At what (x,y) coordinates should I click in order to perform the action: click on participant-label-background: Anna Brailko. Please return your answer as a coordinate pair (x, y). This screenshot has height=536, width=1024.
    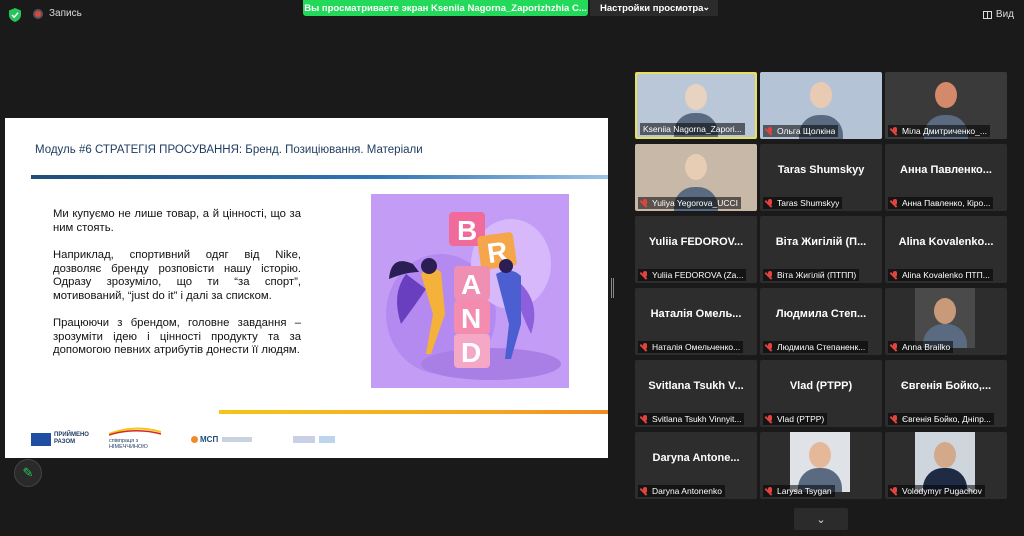
    Looking at the image, I should click on (921, 347).